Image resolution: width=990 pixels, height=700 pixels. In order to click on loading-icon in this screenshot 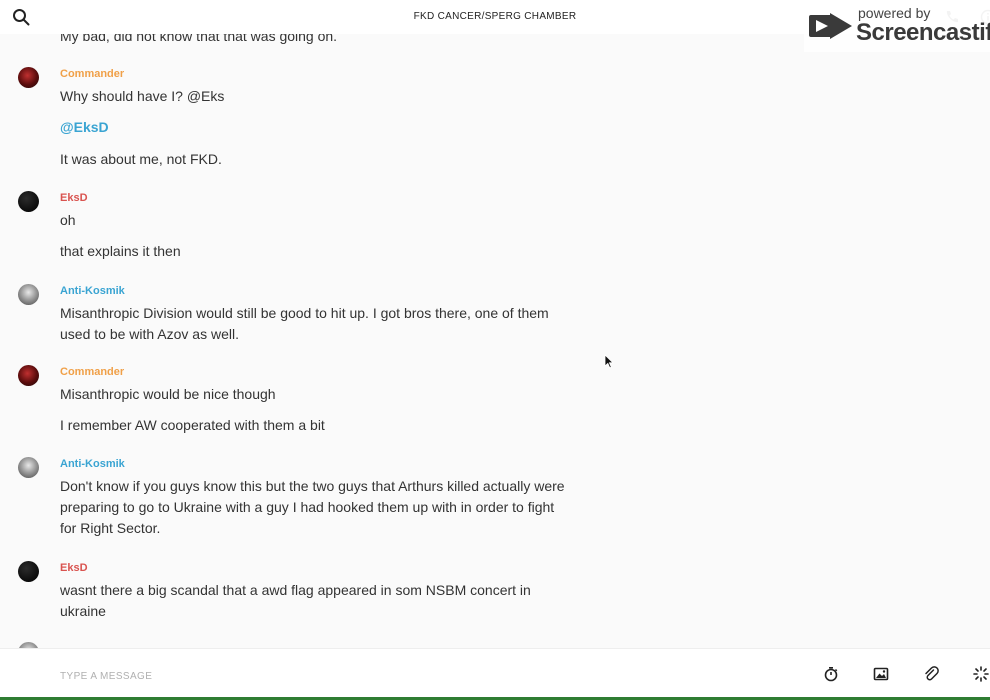, I will do `click(981, 674)`.